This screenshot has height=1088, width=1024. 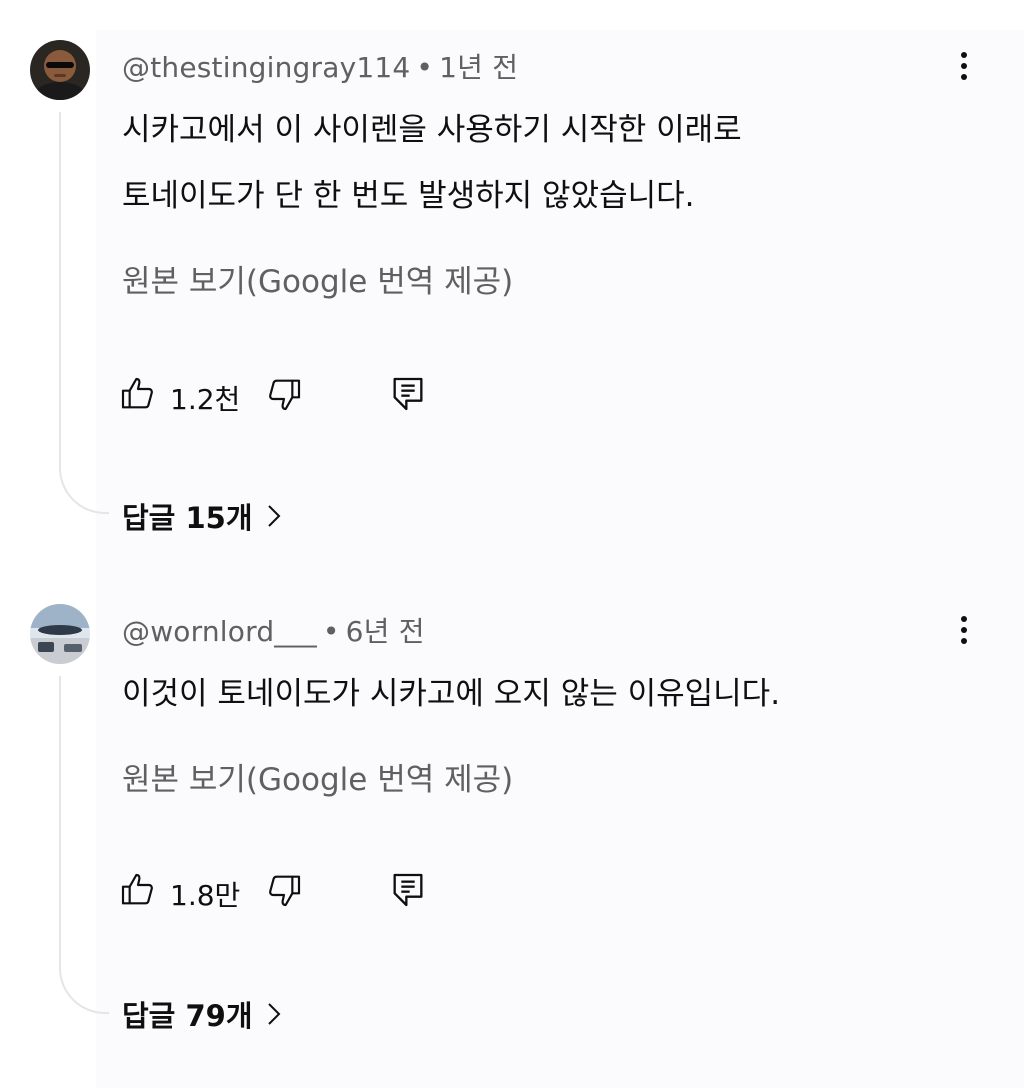 I want to click on person-sunglasses-avatar, so click(x=60, y=70).